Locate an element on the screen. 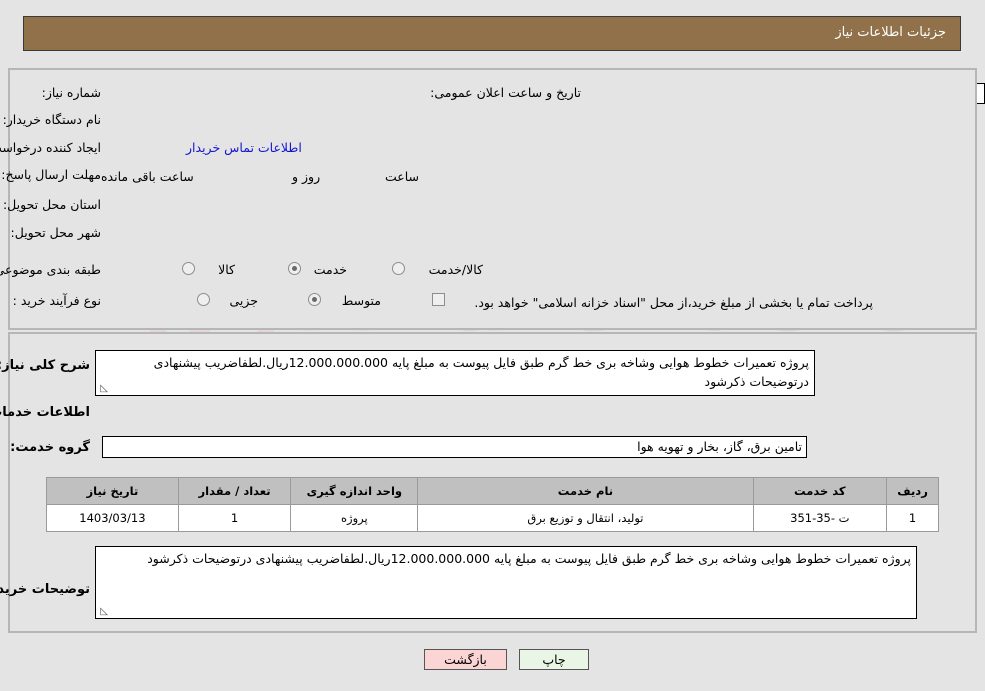 The image size is (985, 691). radio-category-goods-service is located at coordinates (398, 268).